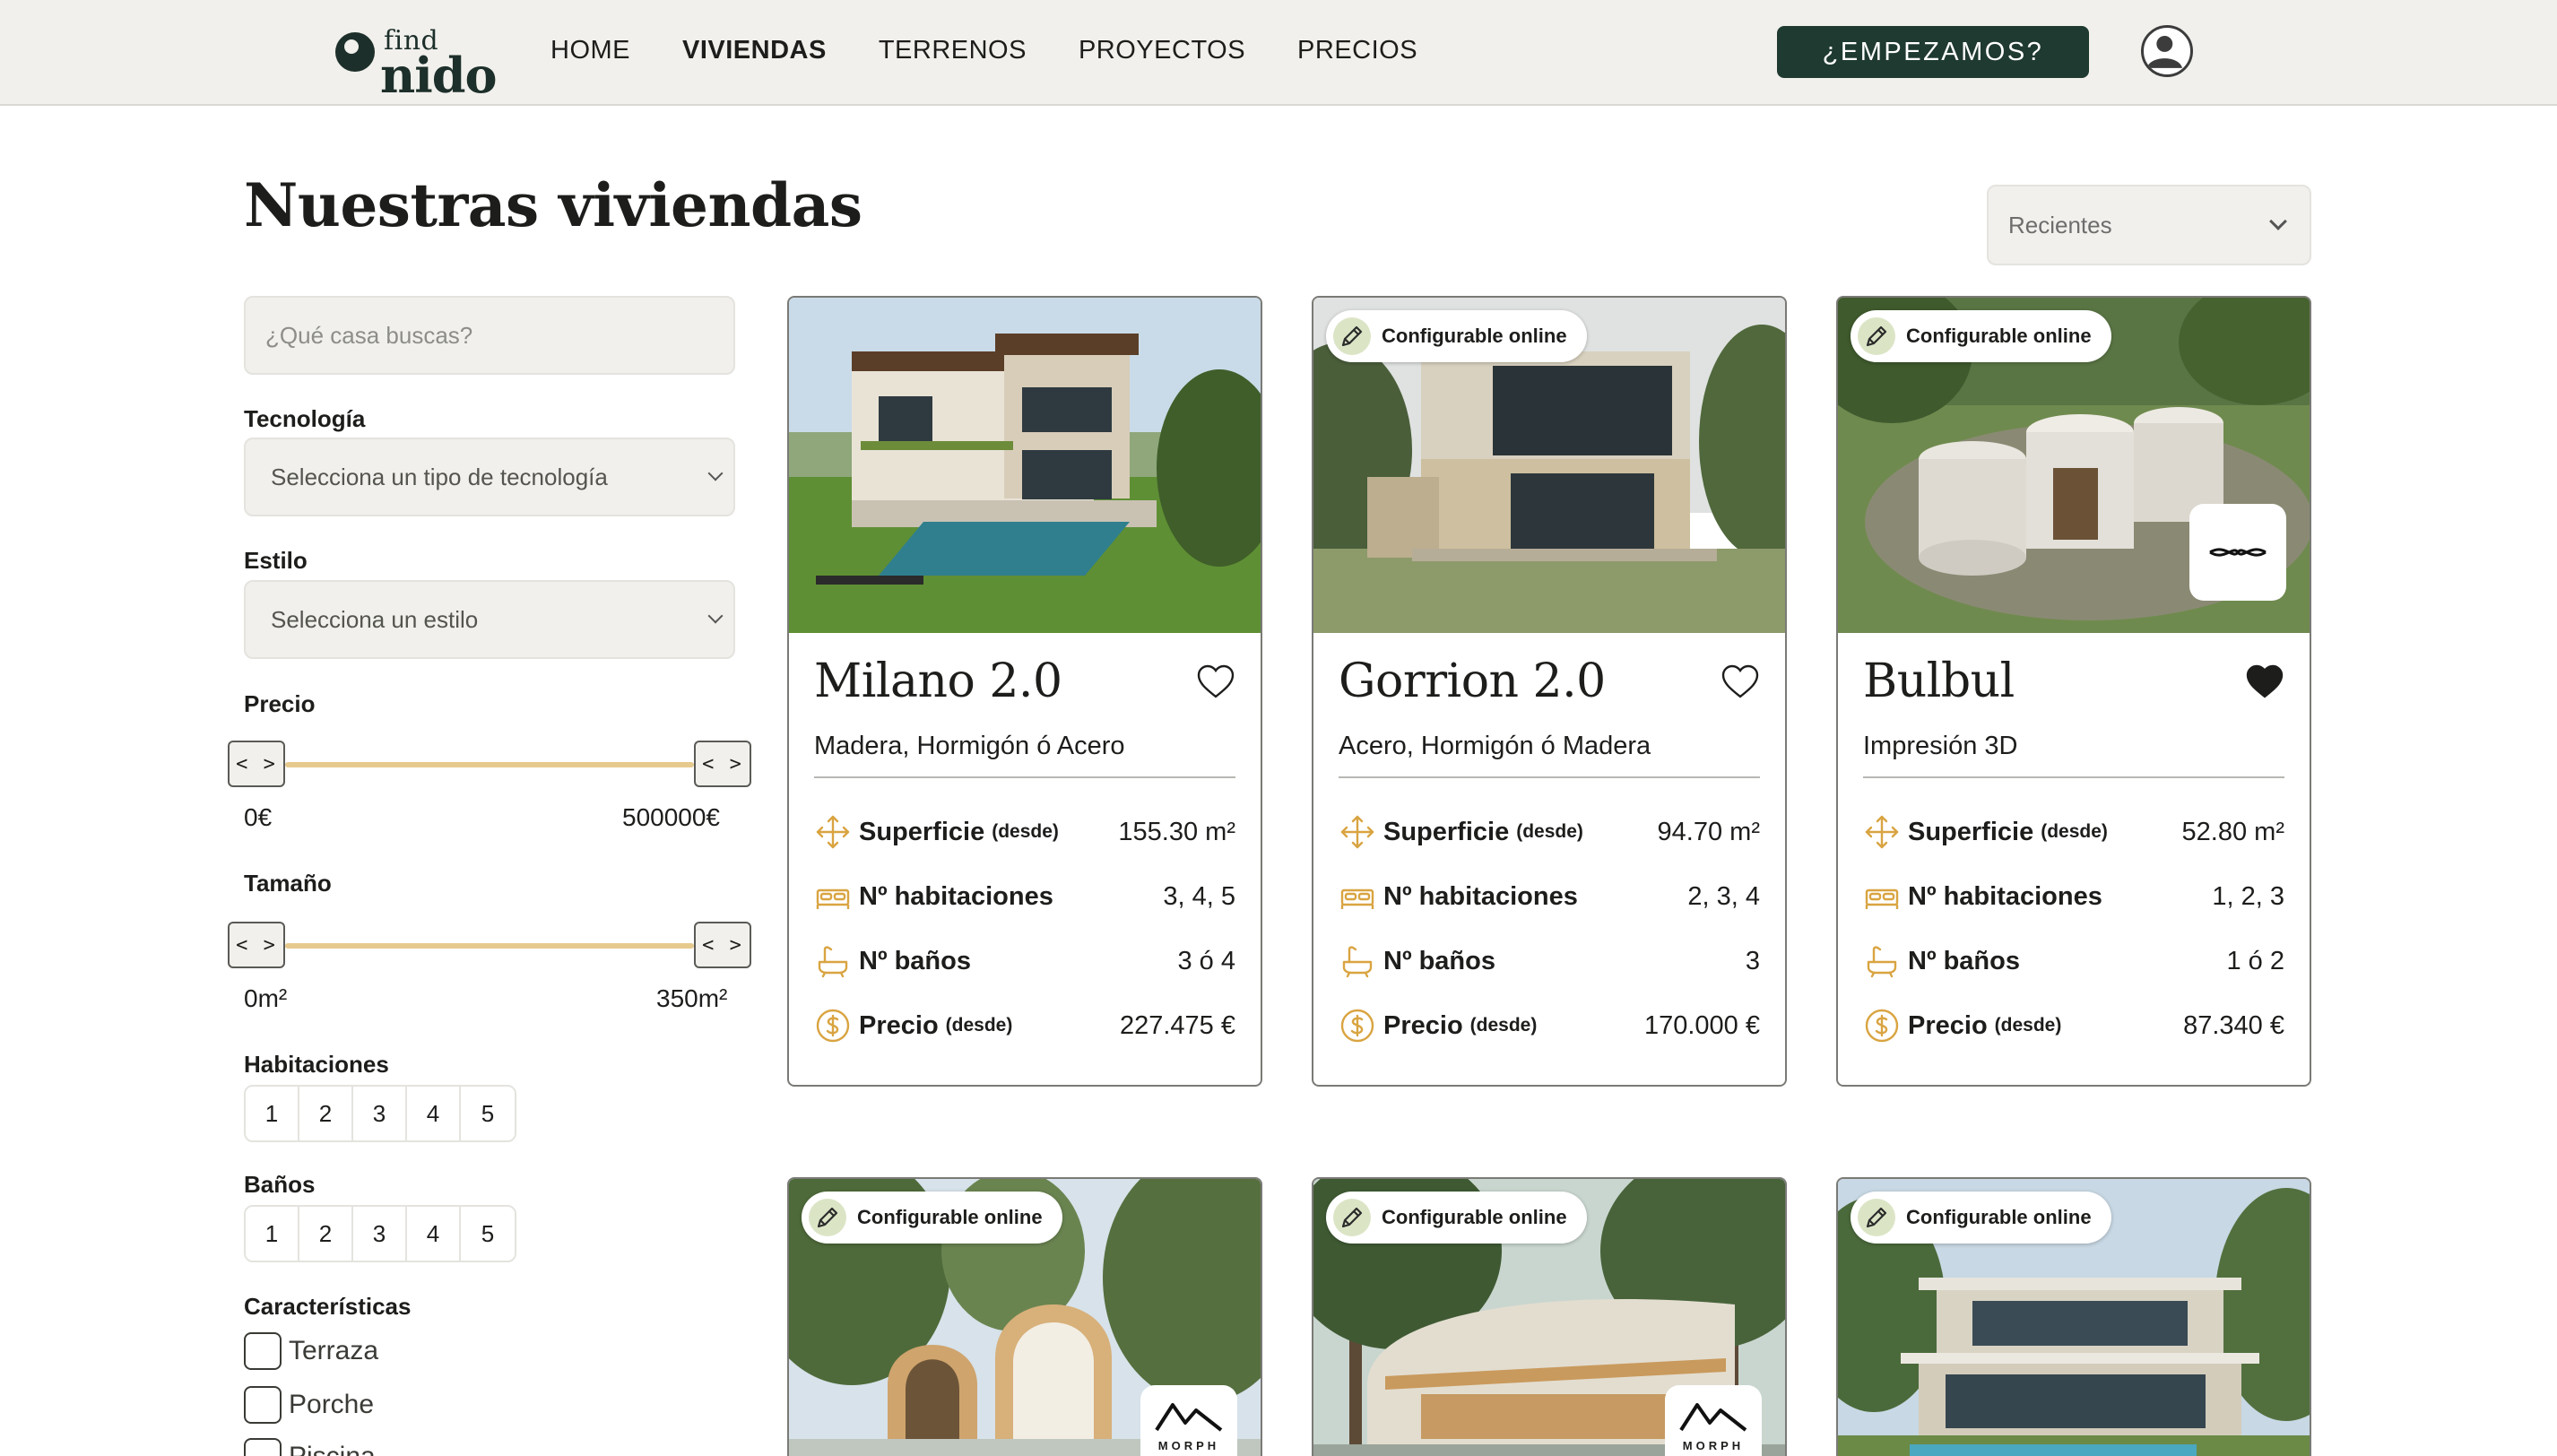 The height and width of the screenshot is (1456, 2557). Describe the element at coordinates (754, 51) in the screenshot. I see `nav-viviendas: VIVIENDAS` at that location.